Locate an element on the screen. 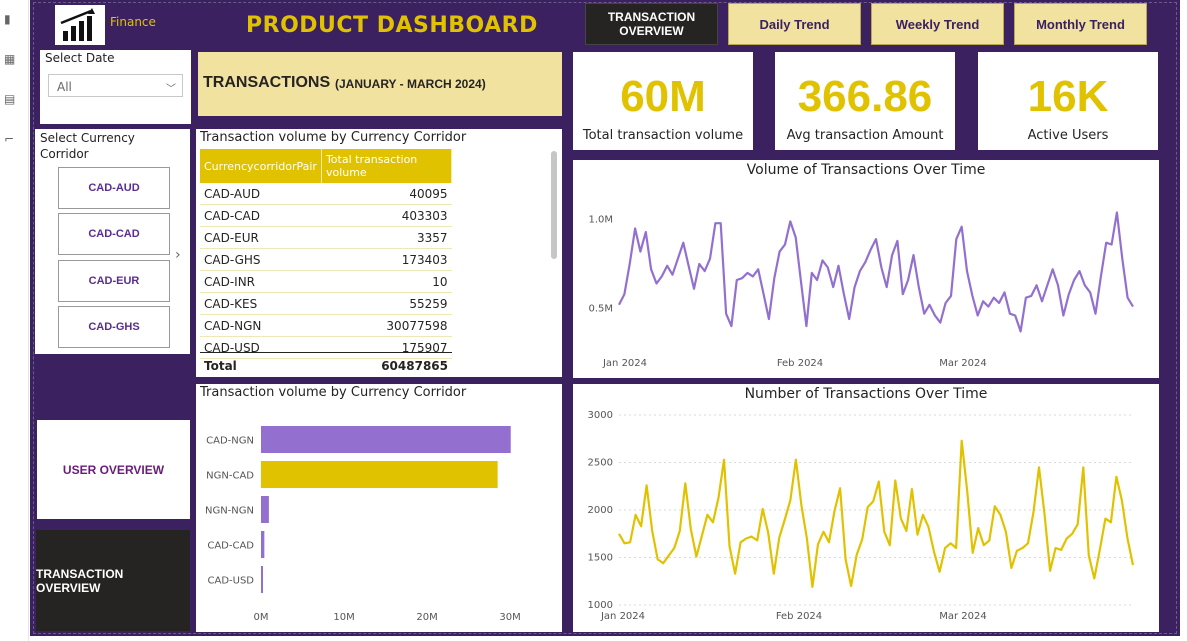 The image size is (1187, 641). corridor-button-cad-cad: CAD-CAD is located at coordinates (114, 234).